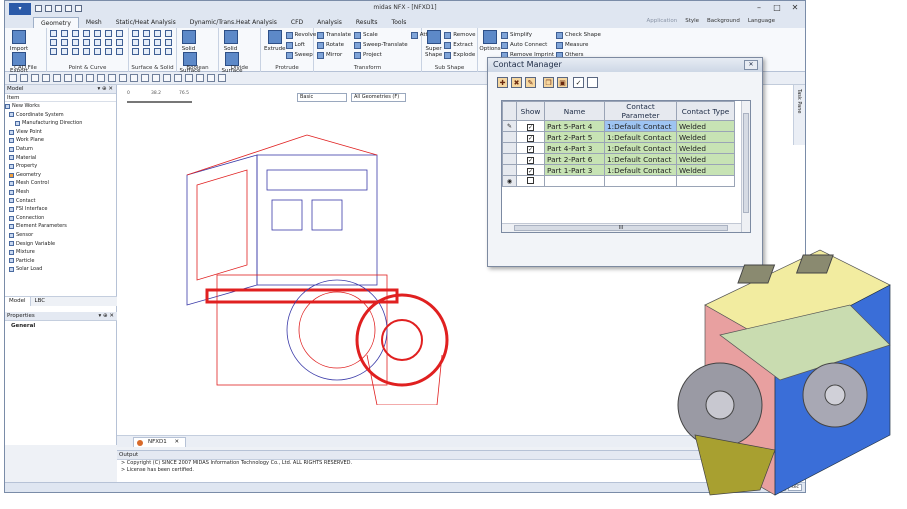 This screenshot has width=907, height=509. Describe the element at coordinates (119, 42) in the screenshot. I see `intersect-icon` at that location.